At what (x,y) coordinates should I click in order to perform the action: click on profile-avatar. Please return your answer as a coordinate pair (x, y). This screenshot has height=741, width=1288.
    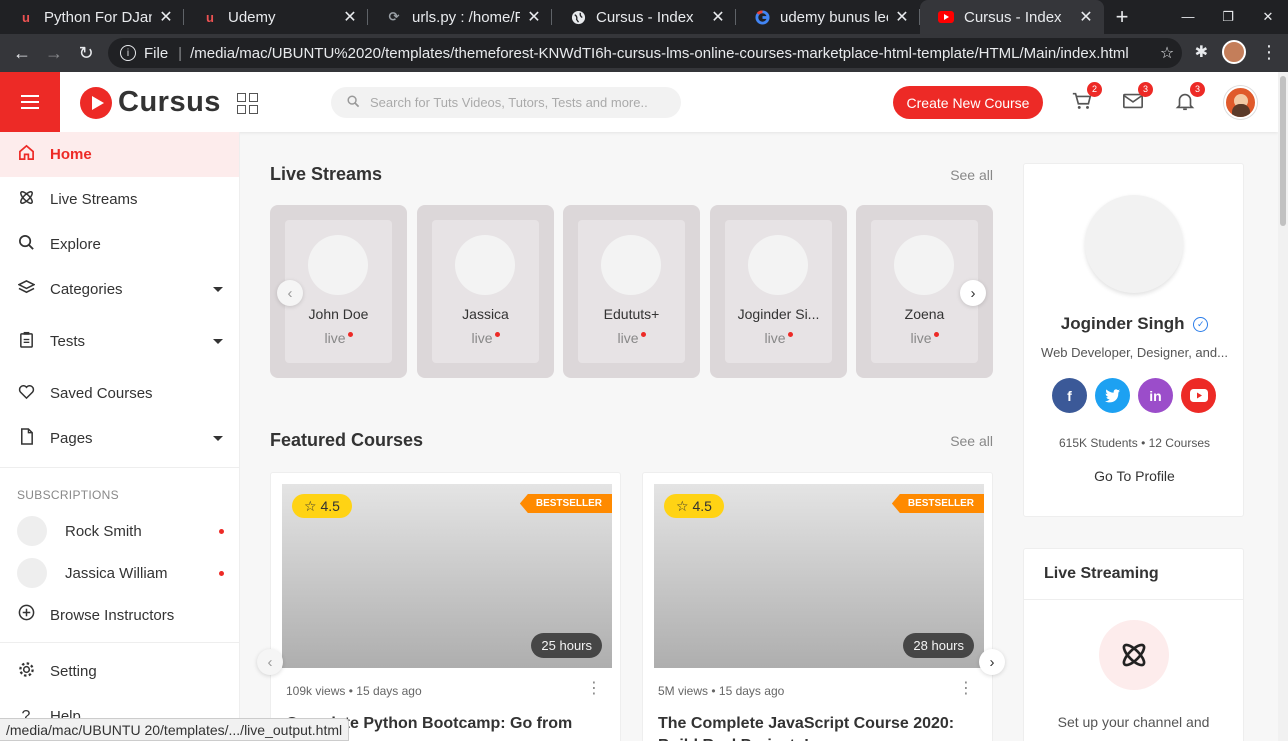
    Looking at the image, I should click on (1134, 244).